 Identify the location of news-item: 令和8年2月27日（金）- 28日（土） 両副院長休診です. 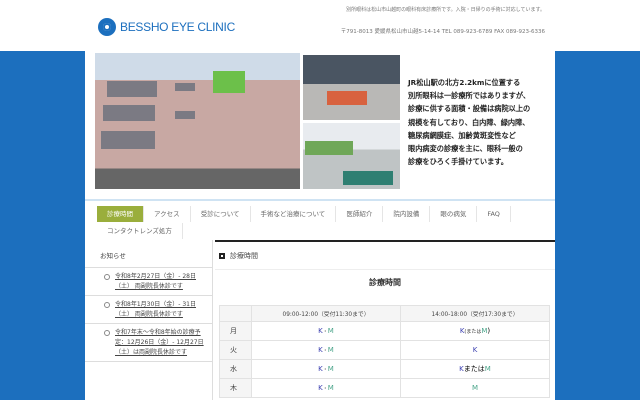
(148, 282).